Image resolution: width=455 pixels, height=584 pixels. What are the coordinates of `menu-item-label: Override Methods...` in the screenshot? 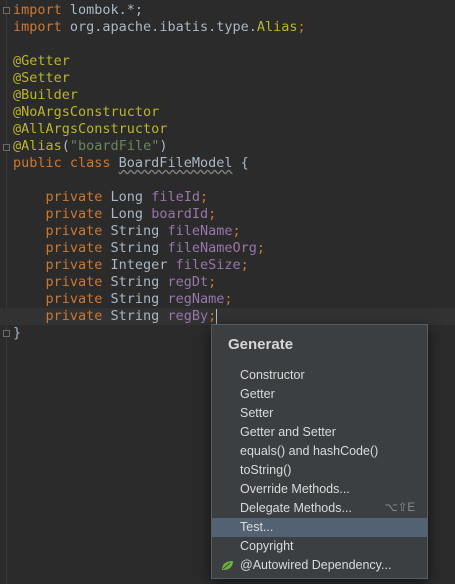 It's located at (295, 489).